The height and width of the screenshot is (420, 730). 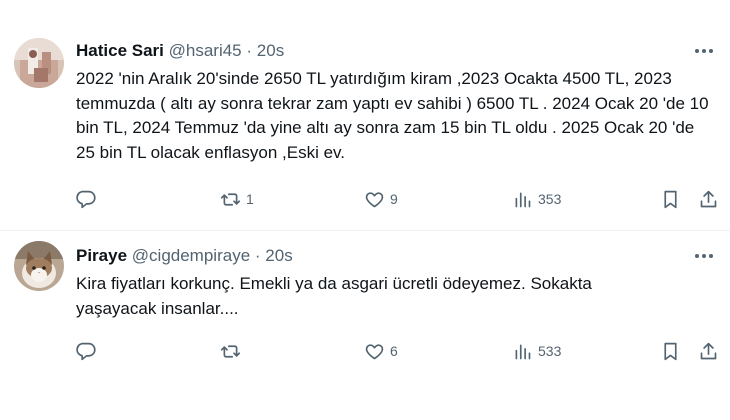 I want to click on user-handle: @cigdempiraye, so click(x=191, y=255).